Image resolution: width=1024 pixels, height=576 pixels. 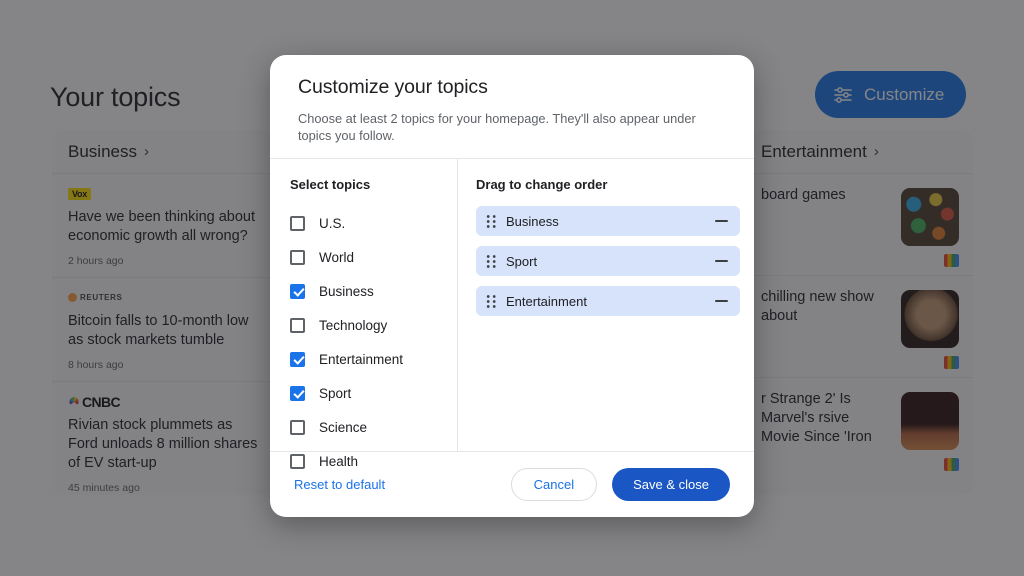 I want to click on drag-item-sport: Sport, so click(x=608, y=261).